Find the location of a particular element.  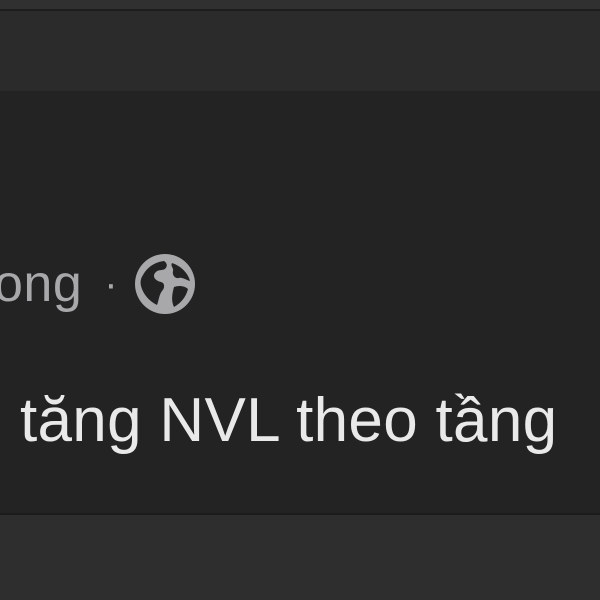

header-bar is located at coordinates (300, 51).